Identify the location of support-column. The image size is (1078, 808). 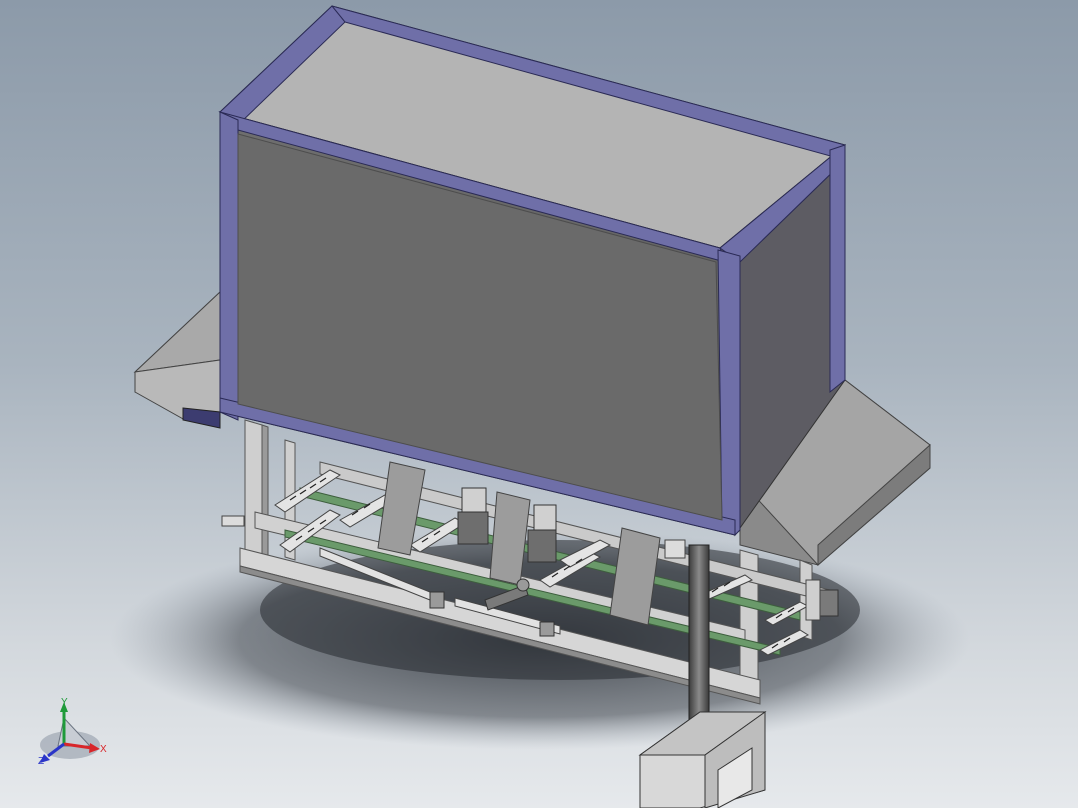
(699, 640).